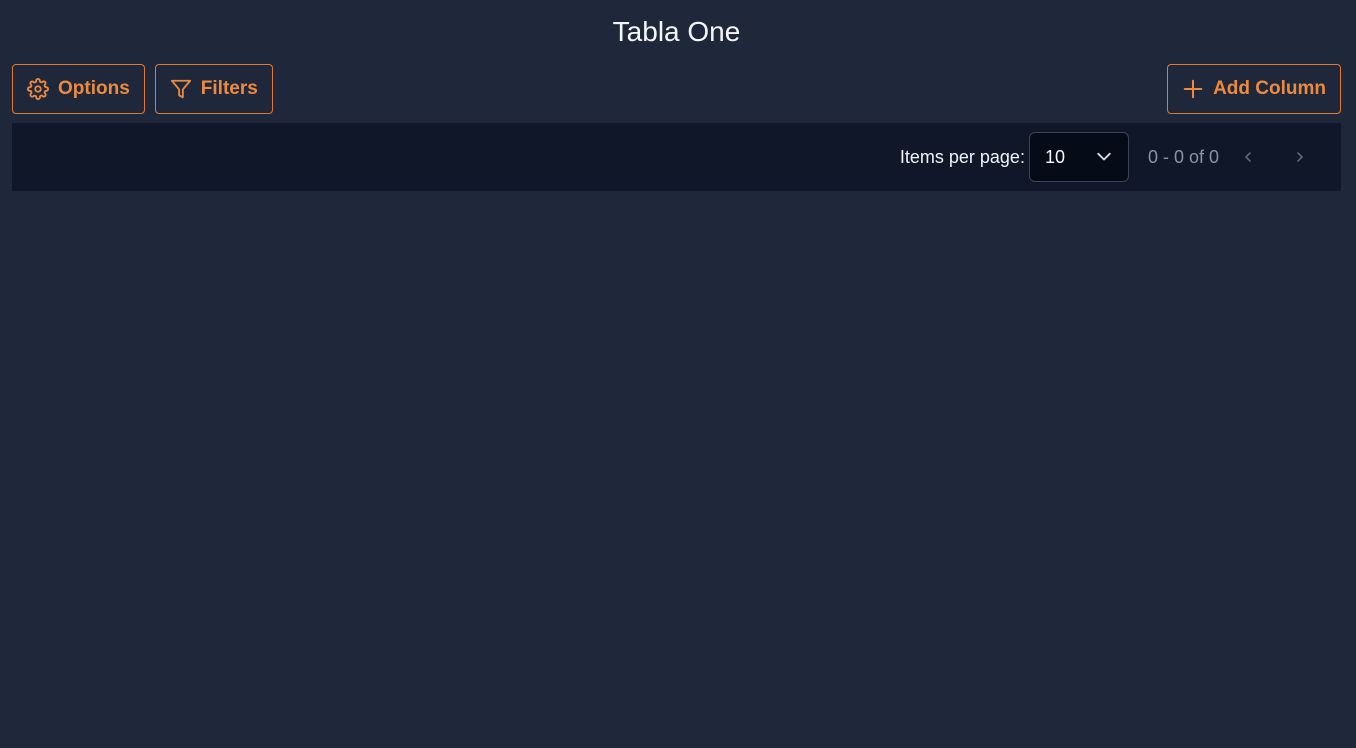 This screenshot has width=1356, height=748. I want to click on options-button-label: Options, so click(94, 88).